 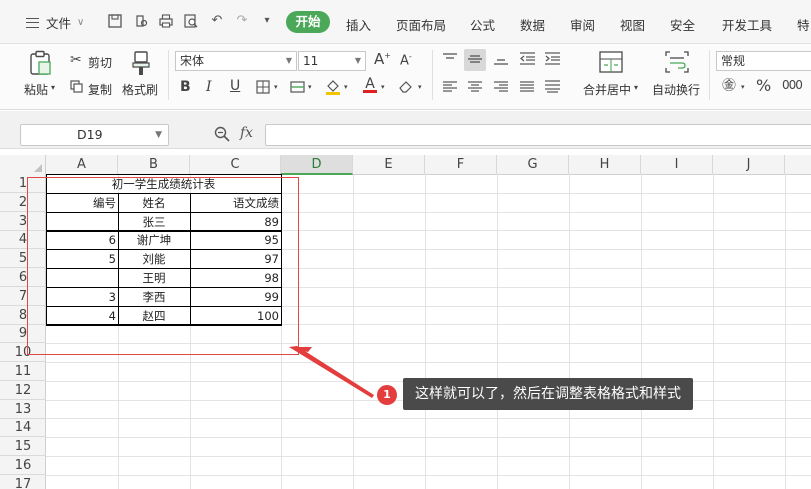 What do you see at coordinates (23, 372) in the screenshot?
I see `row-header-11: 11` at bounding box center [23, 372].